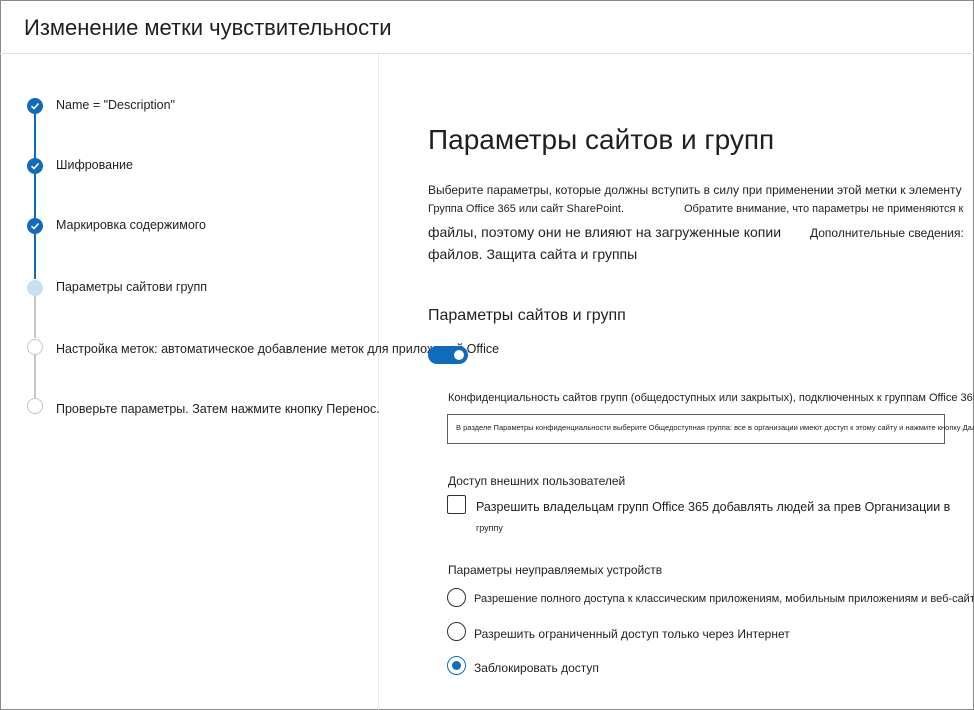 Image resolution: width=974 pixels, height=710 pixels. What do you see at coordinates (456, 504) in the screenshot?
I see `external-users-checkbox` at bounding box center [456, 504].